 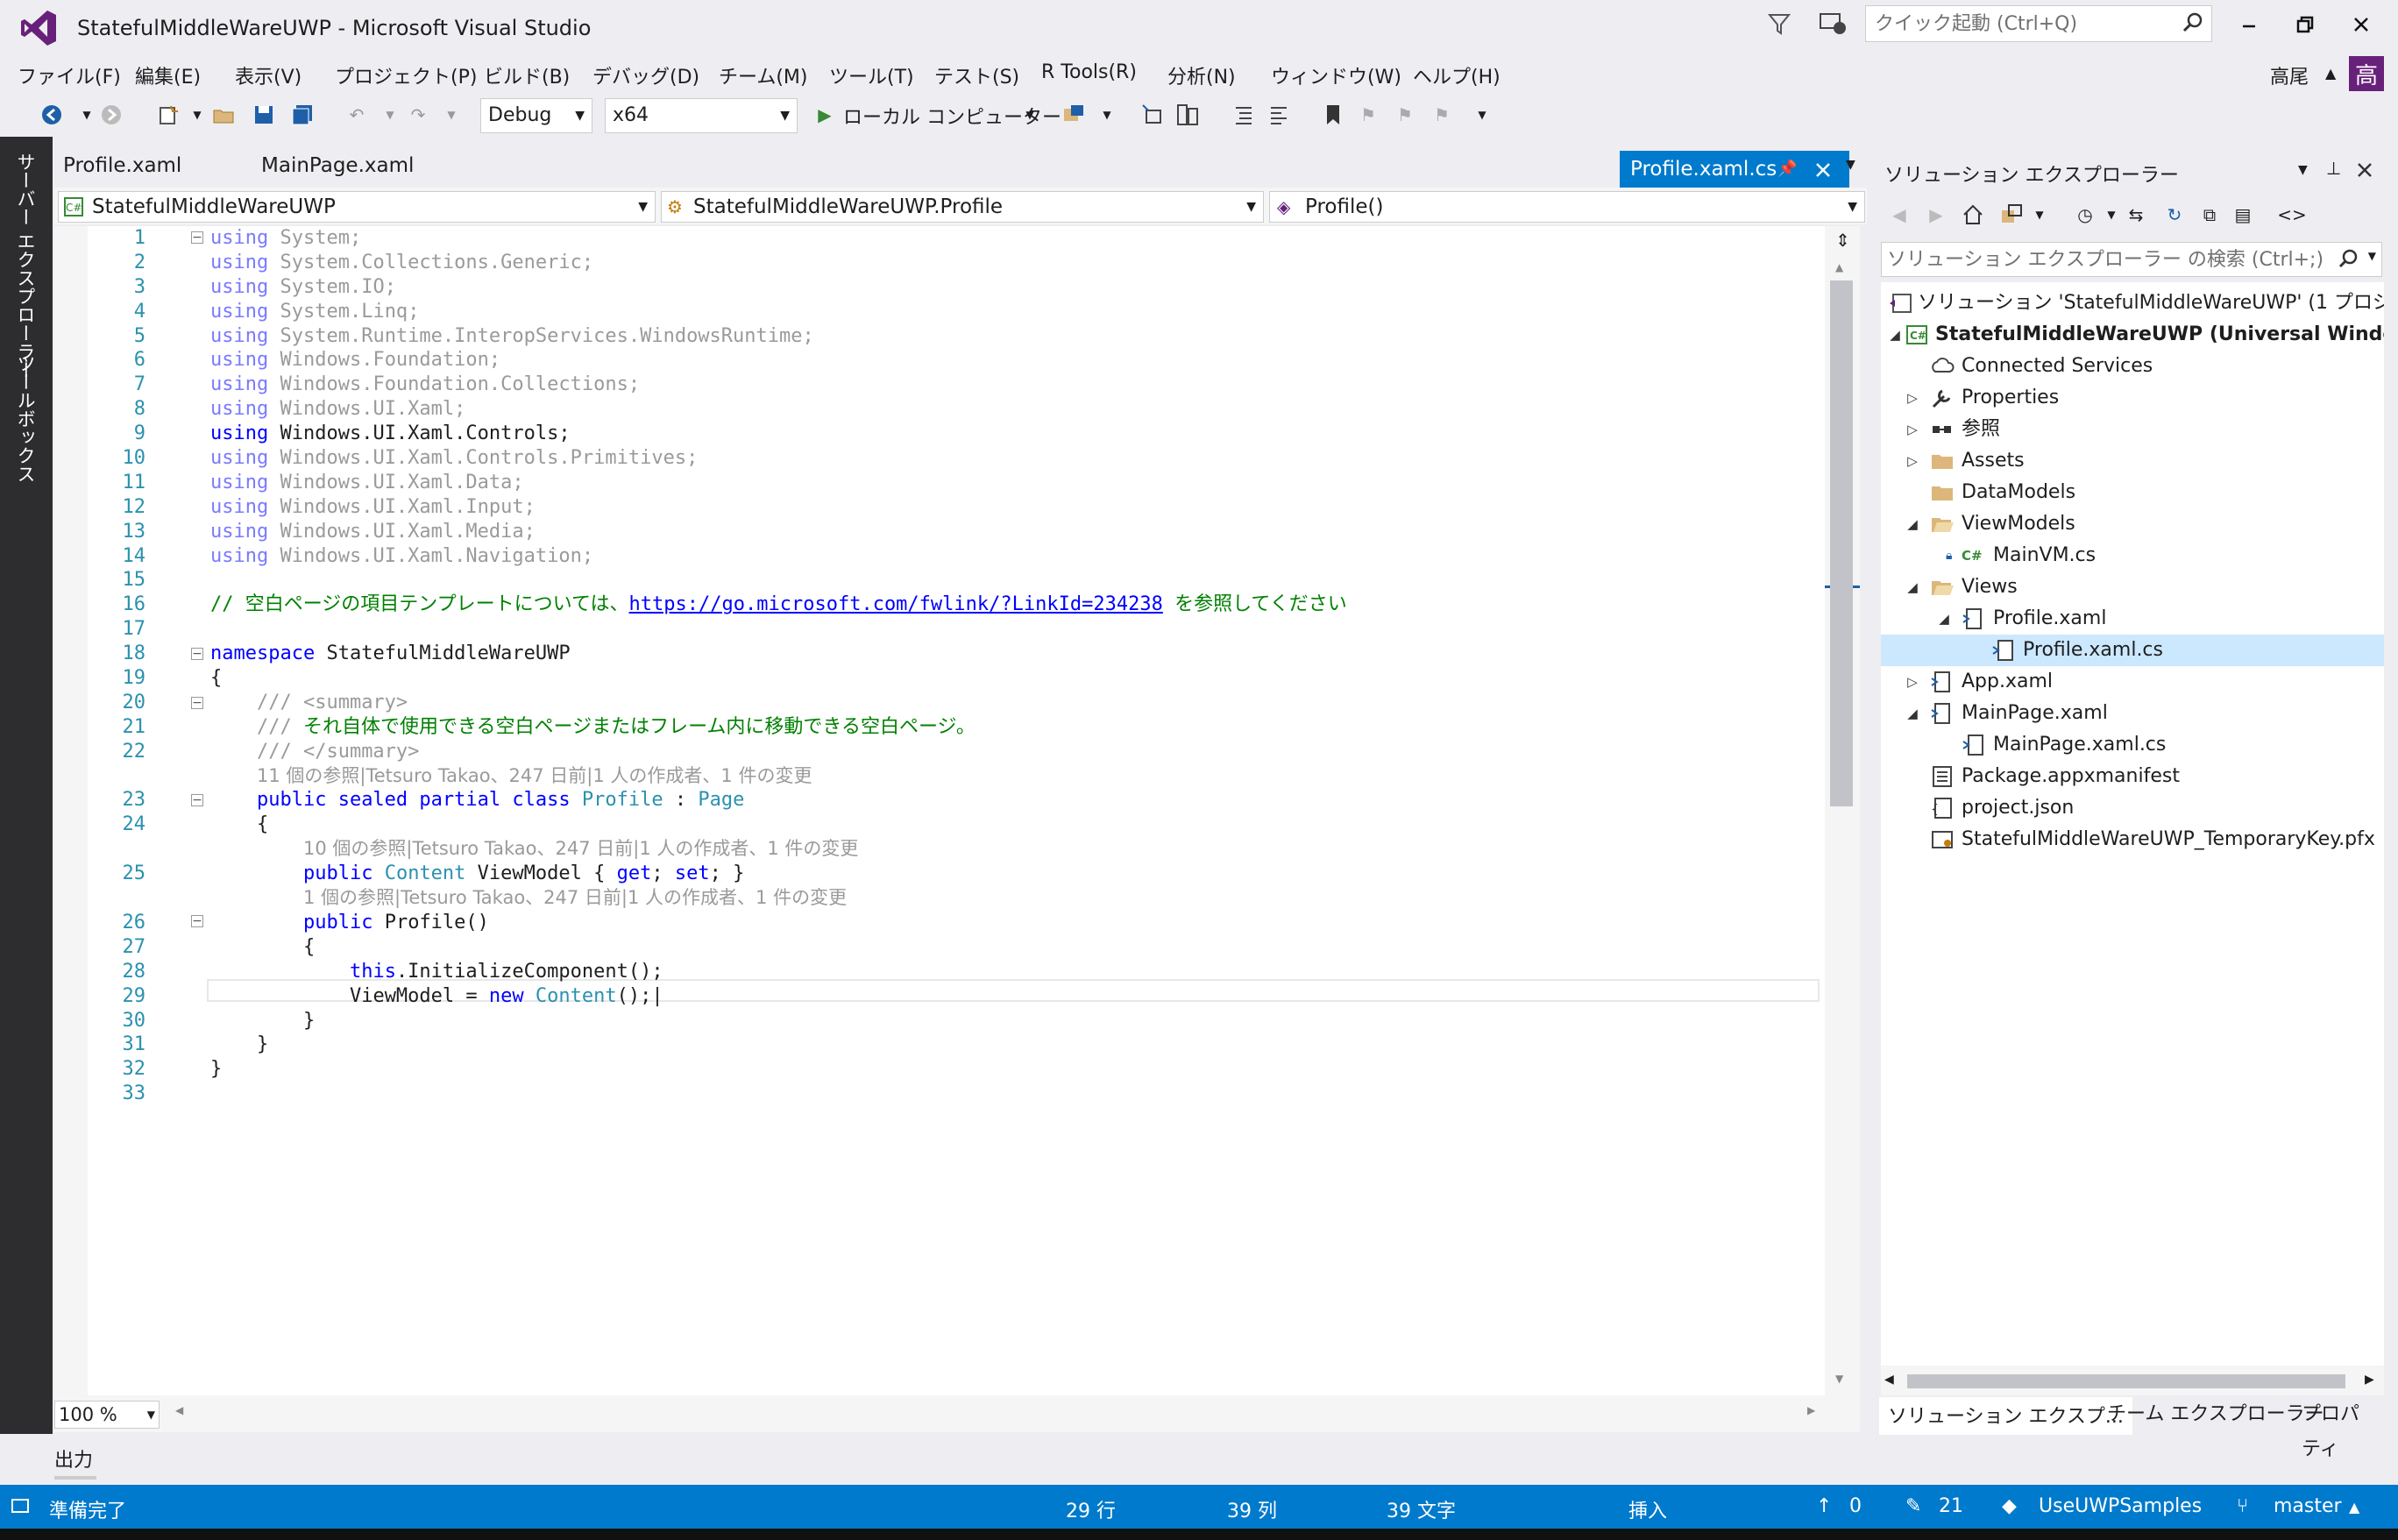 What do you see at coordinates (1442, 115) in the screenshot?
I see `clear-bookmarks-icon: ⚑` at bounding box center [1442, 115].